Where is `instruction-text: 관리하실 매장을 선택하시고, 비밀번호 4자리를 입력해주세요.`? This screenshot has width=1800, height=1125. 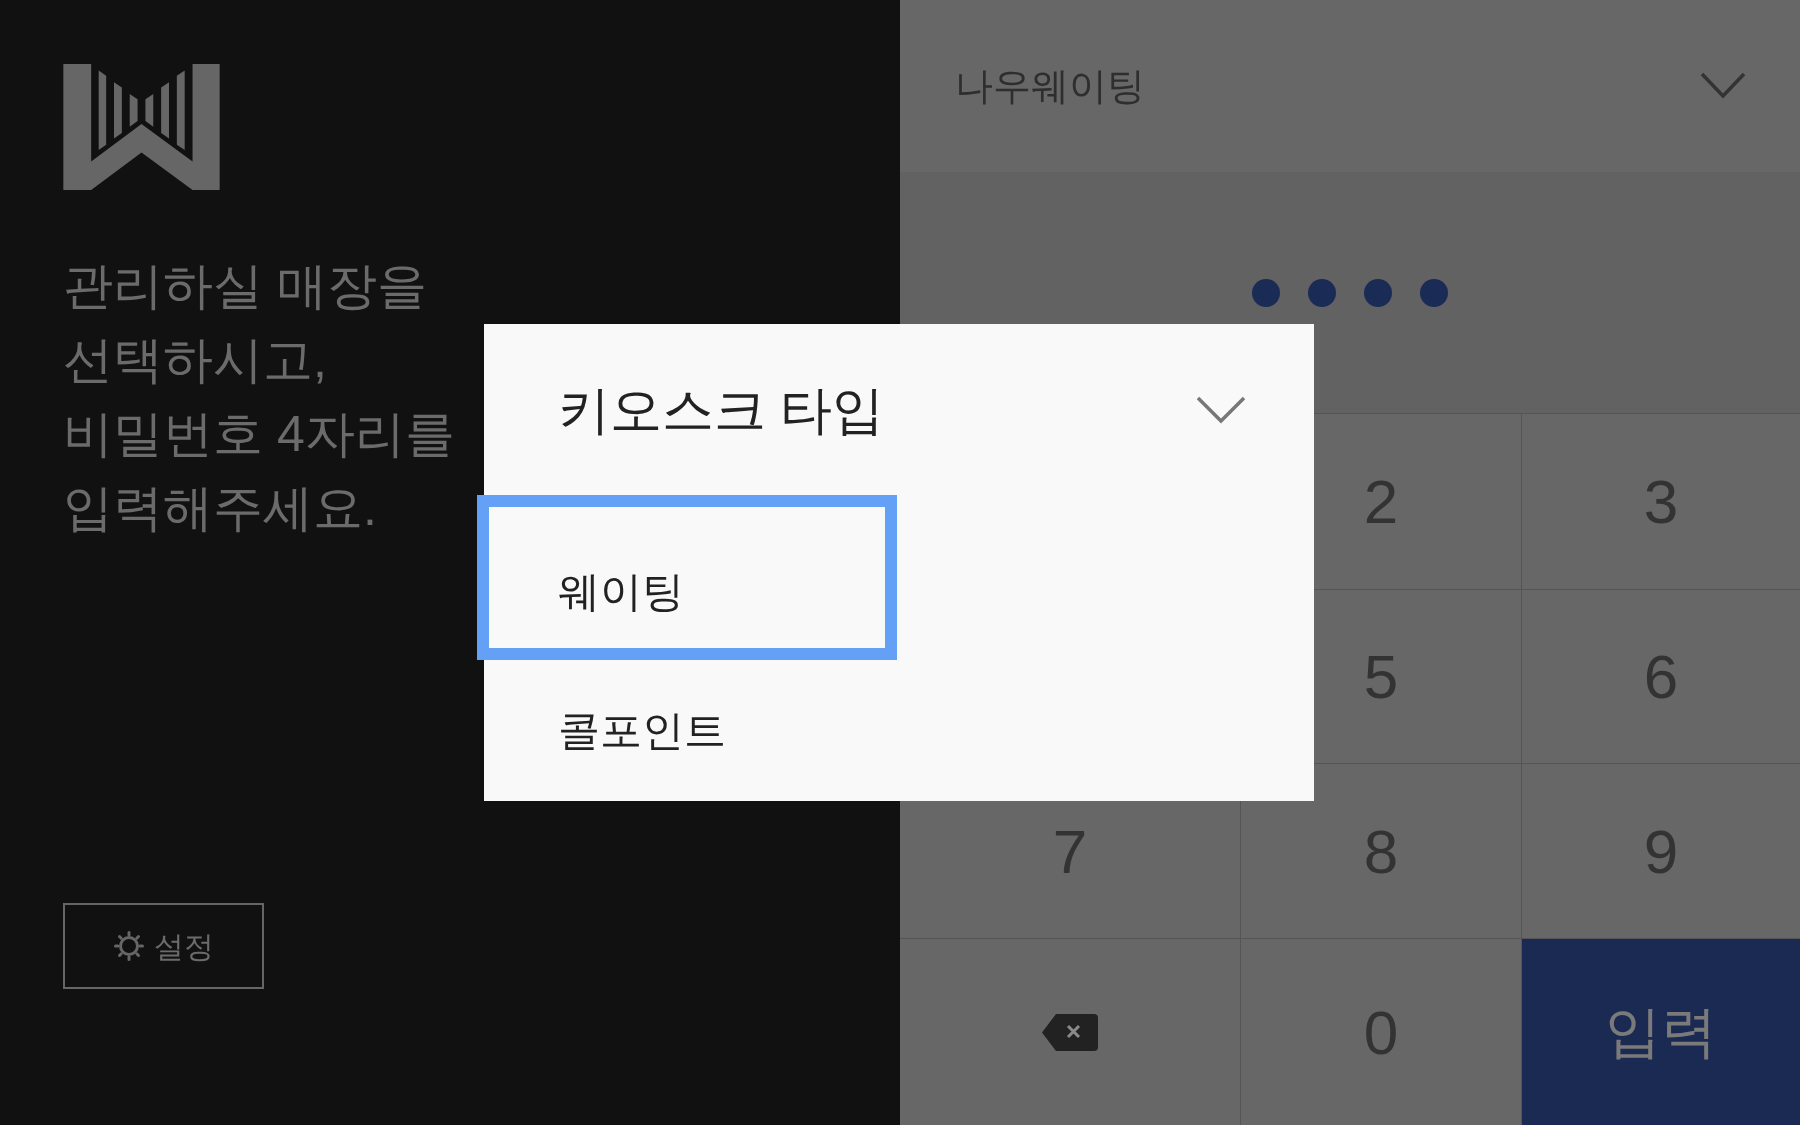
instruction-text: 관리하실 매장을 선택하시고, 비밀번호 4자리를 입력해주세요. is located at coordinates (259, 397).